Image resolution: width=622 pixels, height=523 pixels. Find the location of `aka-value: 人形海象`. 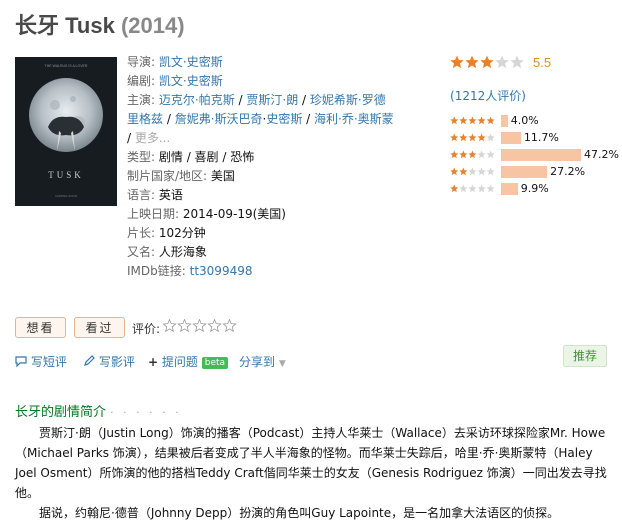

aka-value: 人形海象 is located at coordinates (182, 252).